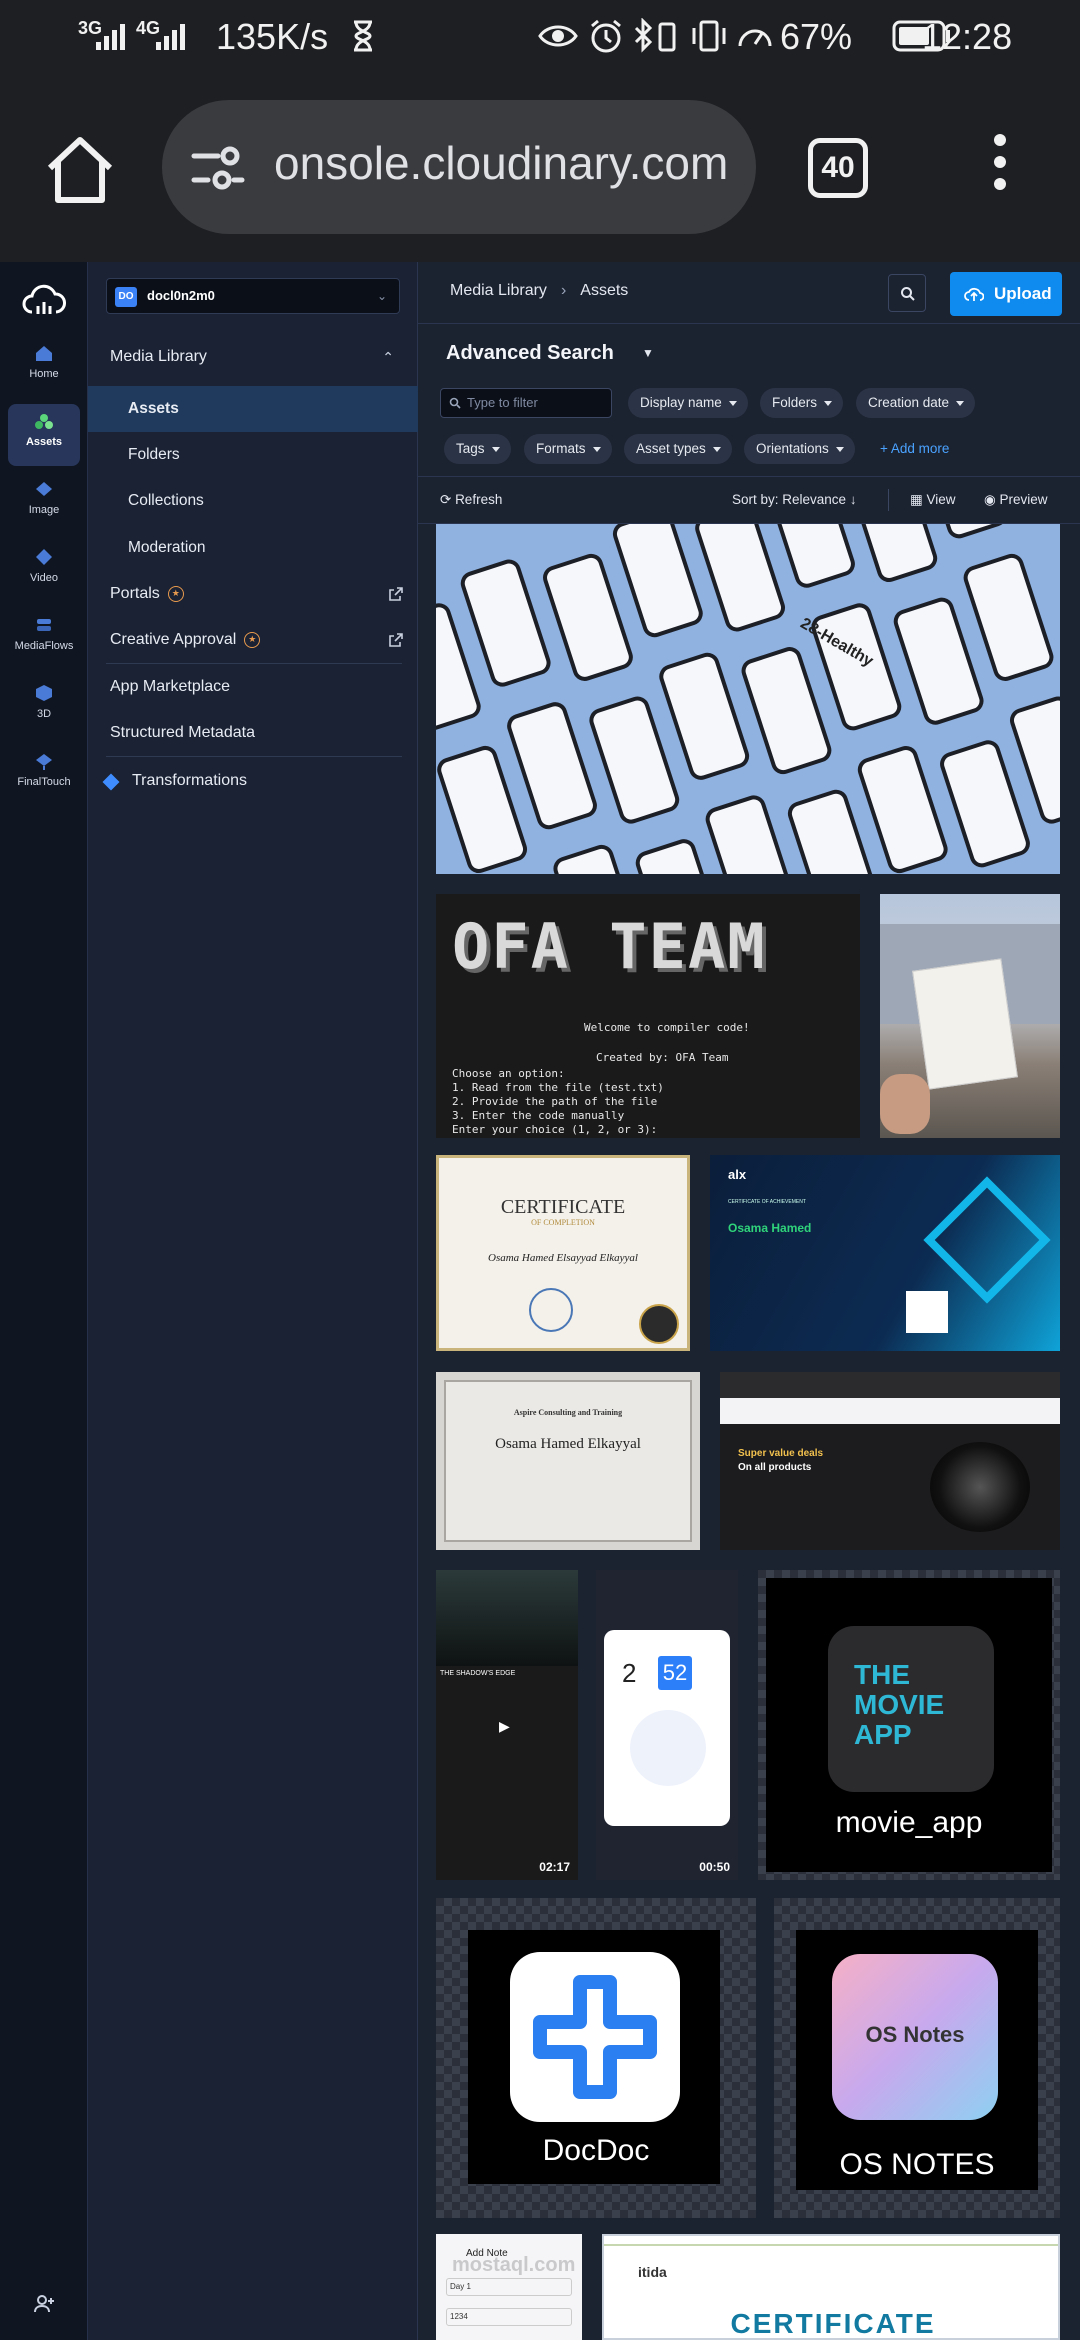 Image resolution: width=1080 pixels, height=2340 pixels. I want to click on video1-duration: 02:17, so click(554, 1867).